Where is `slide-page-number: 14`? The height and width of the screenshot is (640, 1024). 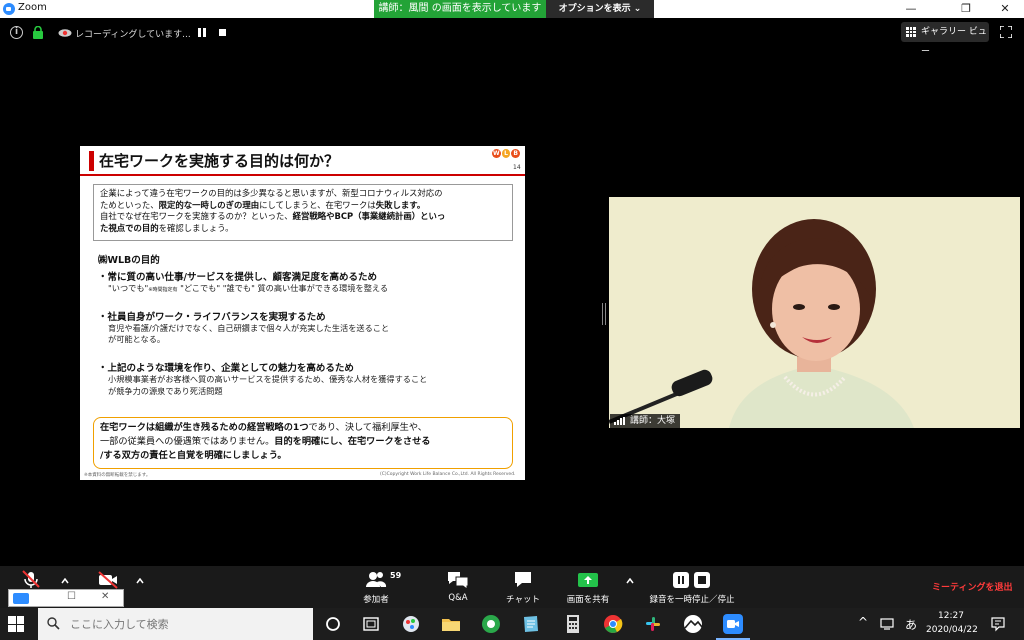 slide-page-number: 14 is located at coordinates (517, 167).